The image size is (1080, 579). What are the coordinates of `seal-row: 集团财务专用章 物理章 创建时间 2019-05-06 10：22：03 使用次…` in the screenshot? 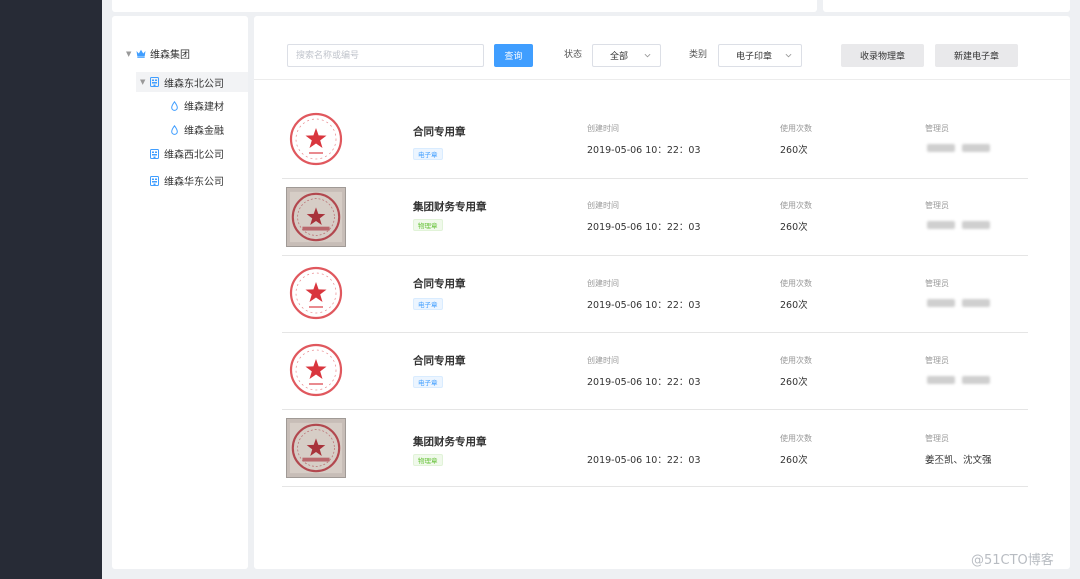 It's located at (655, 217).